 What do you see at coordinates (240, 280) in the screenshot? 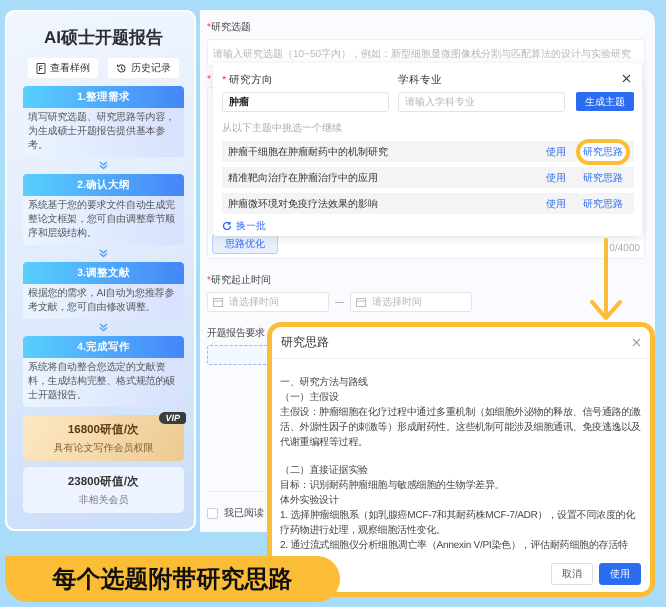
I see `field-label: 研究起止时间` at bounding box center [240, 280].